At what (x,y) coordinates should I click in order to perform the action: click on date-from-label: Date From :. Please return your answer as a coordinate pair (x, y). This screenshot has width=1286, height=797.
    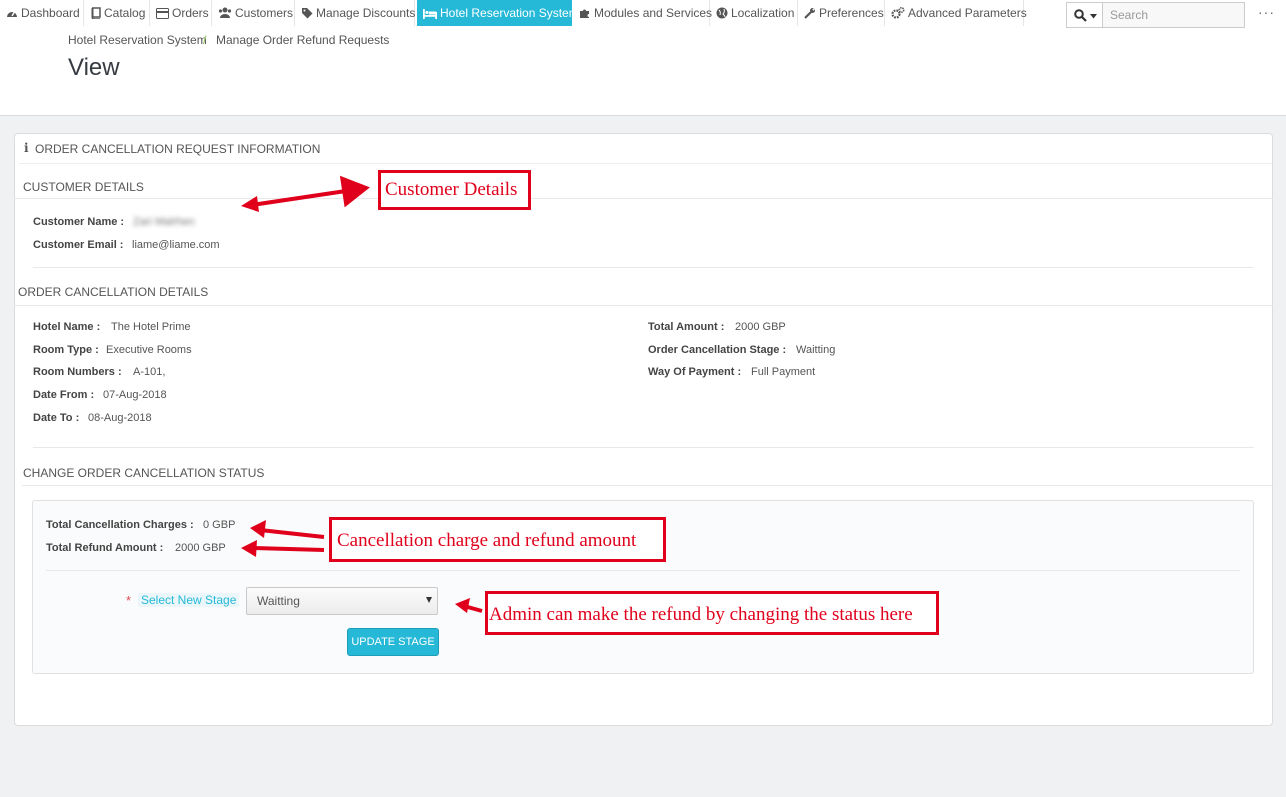
    Looking at the image, I should click on (64, 395).